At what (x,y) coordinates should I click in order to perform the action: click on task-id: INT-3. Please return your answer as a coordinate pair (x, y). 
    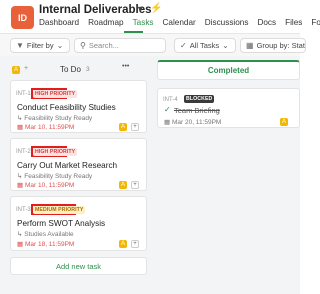
    Looking at the image, I should click on (23, 210).